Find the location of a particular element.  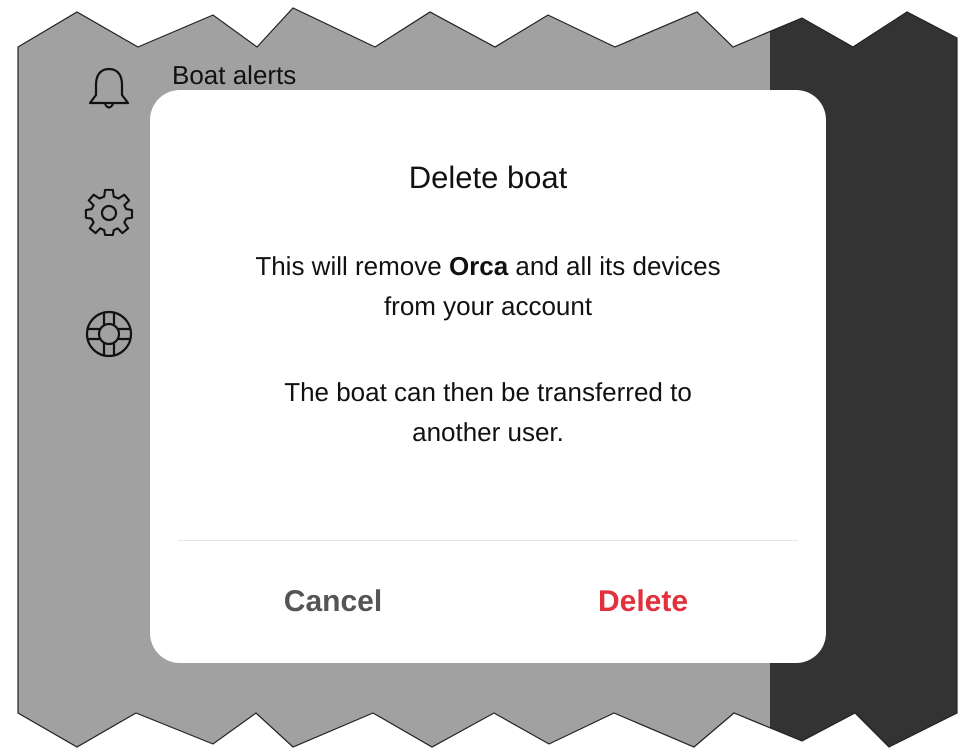

dialog-message: This will remove Orca and all its devices from your account is located at coordinates (488, 286).